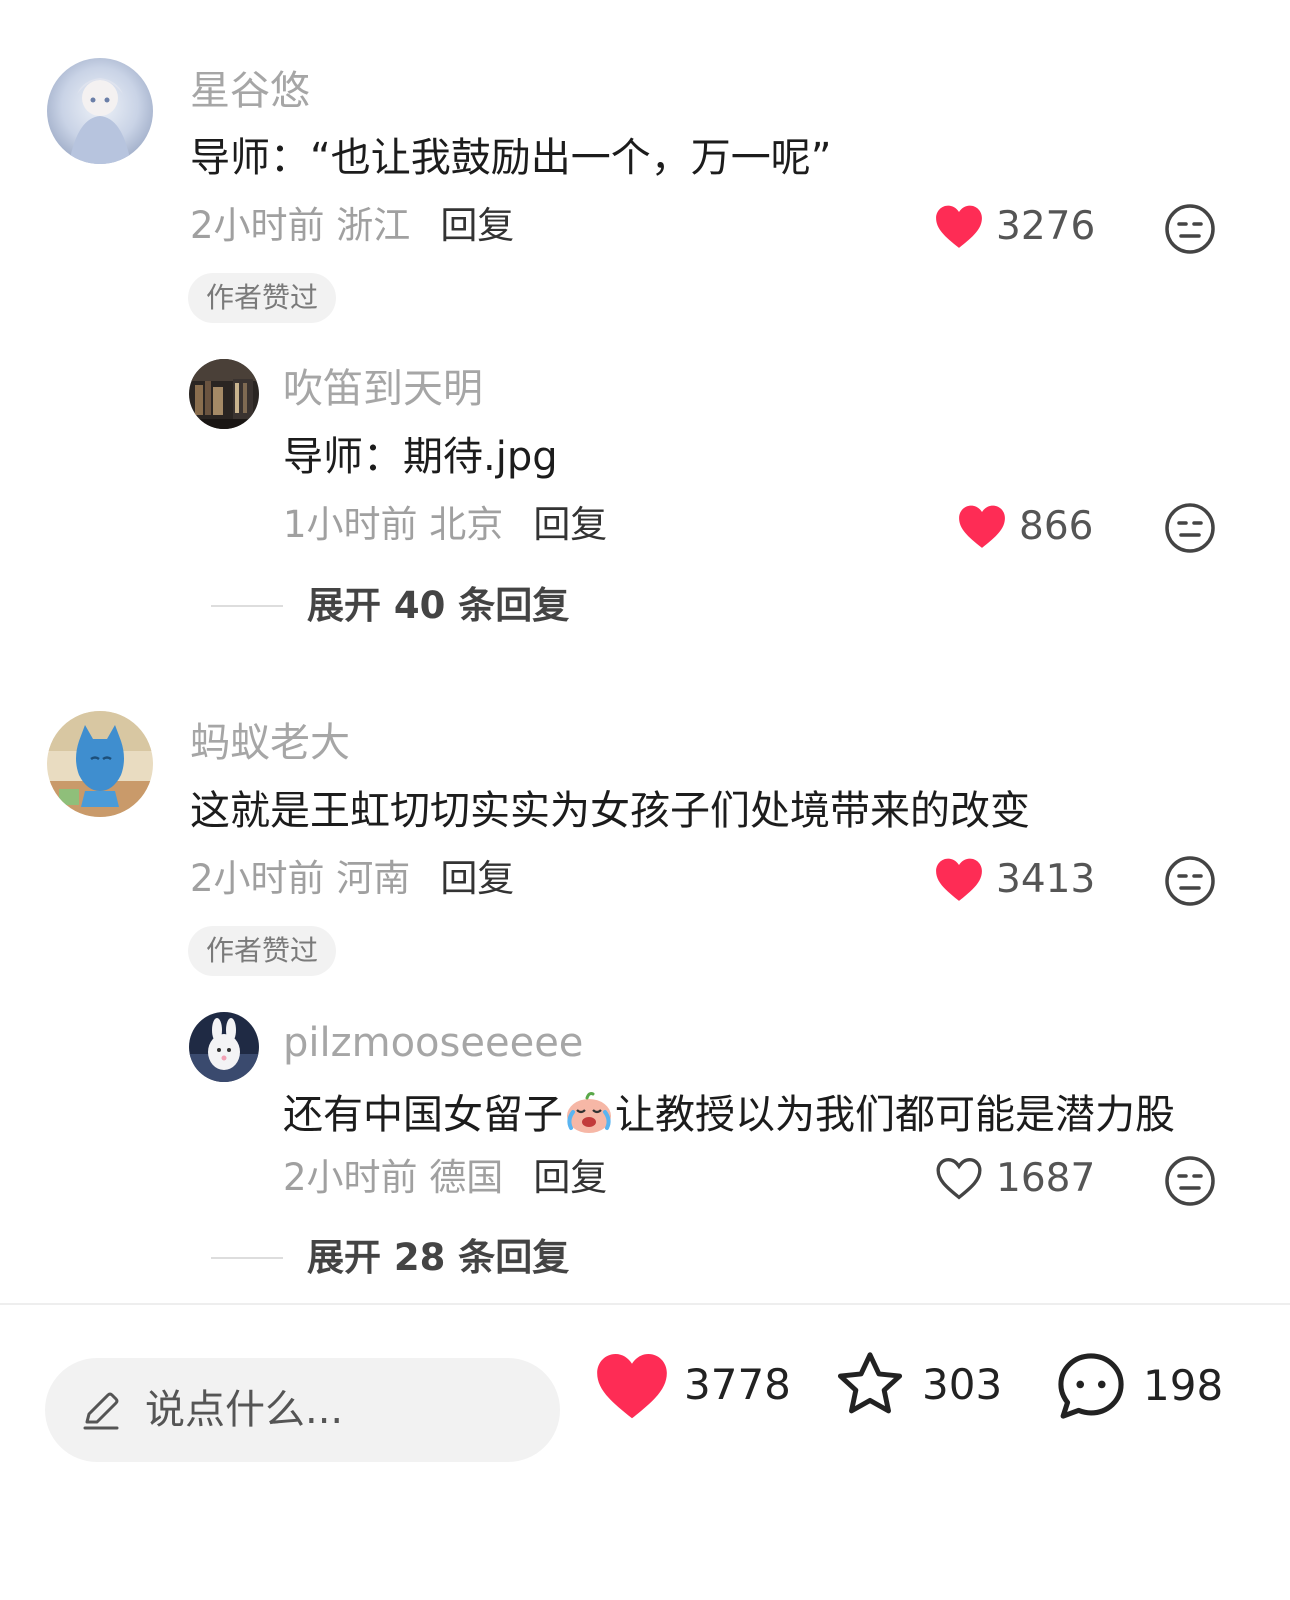 The height and width of the screenshot is (1600, 1290). Describe the element at coordinates (917, 1385) in the screenshot. I see `post-favorite-button: 303` at that location.